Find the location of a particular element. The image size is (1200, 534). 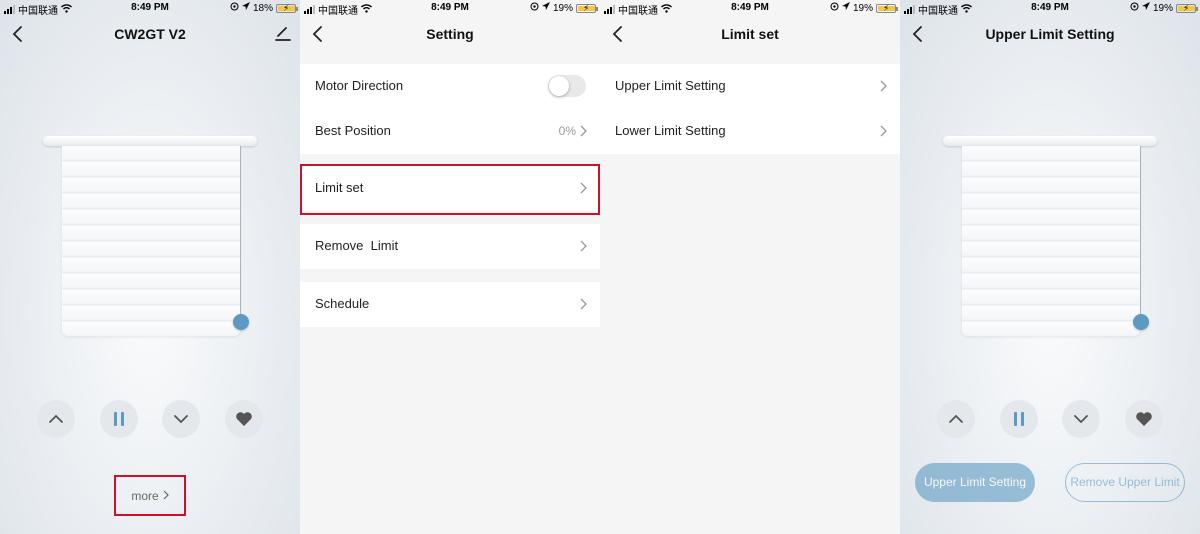

page-title: CW2GT V2 is located at coordinates (150, 34).